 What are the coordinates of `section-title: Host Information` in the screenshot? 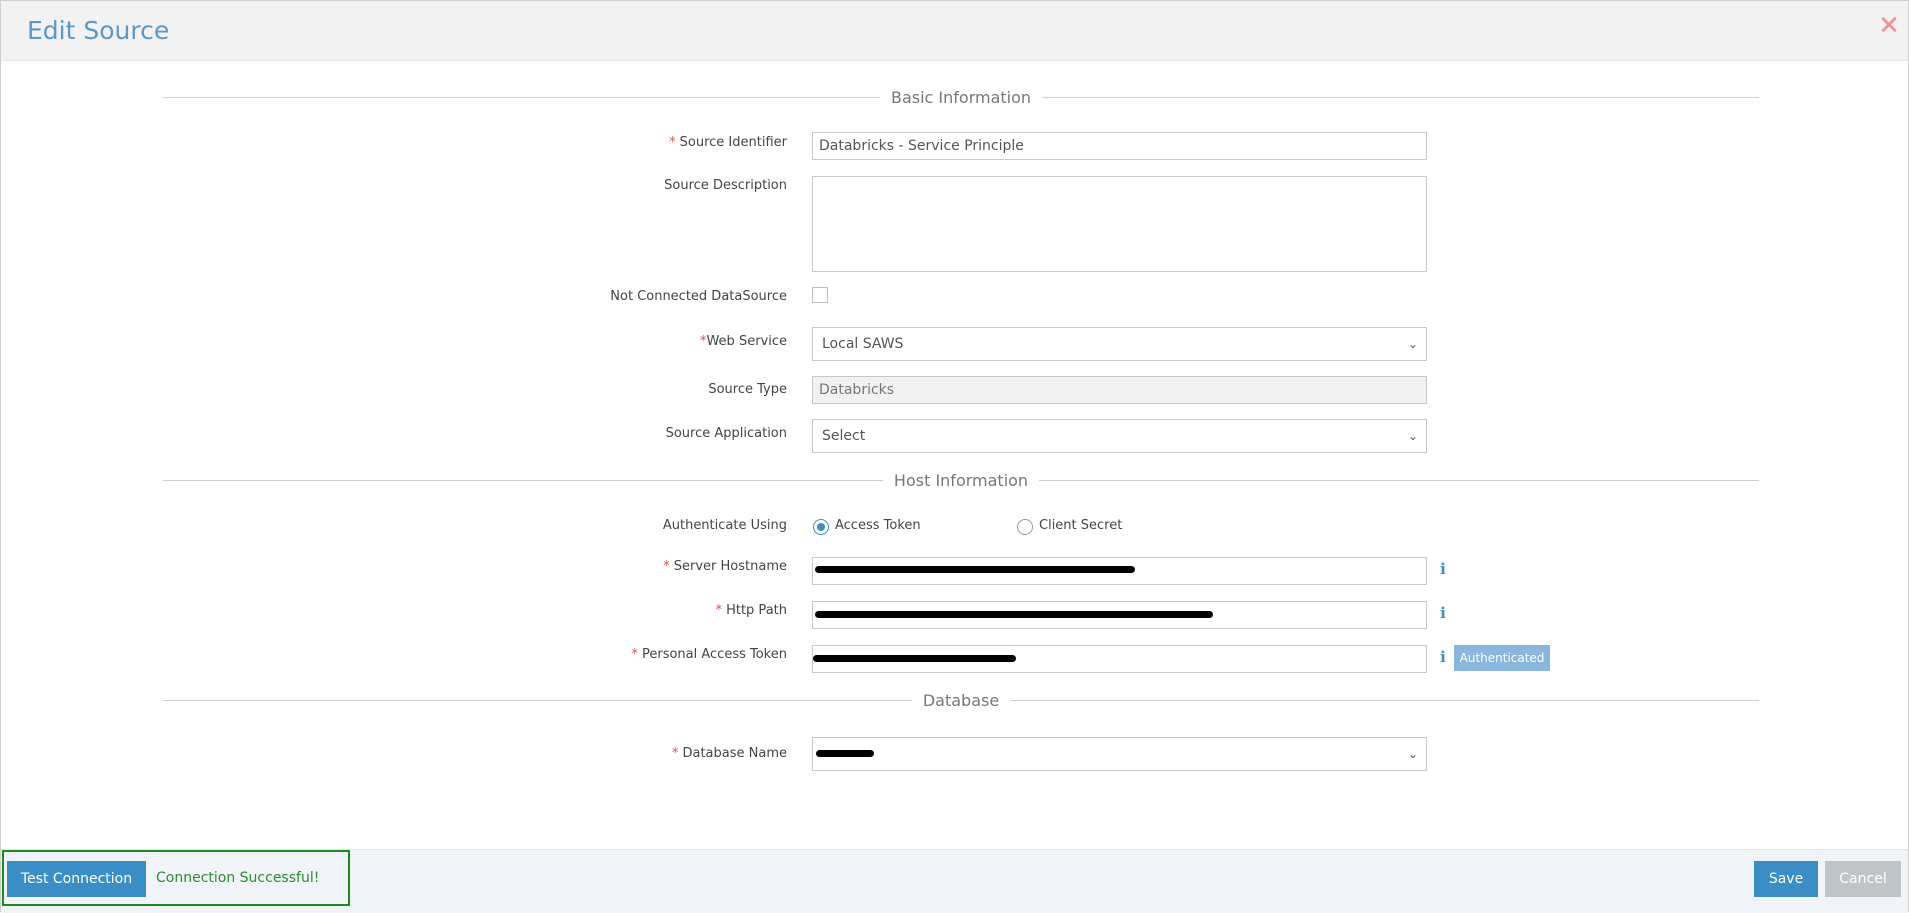 It's located at (961, 480).